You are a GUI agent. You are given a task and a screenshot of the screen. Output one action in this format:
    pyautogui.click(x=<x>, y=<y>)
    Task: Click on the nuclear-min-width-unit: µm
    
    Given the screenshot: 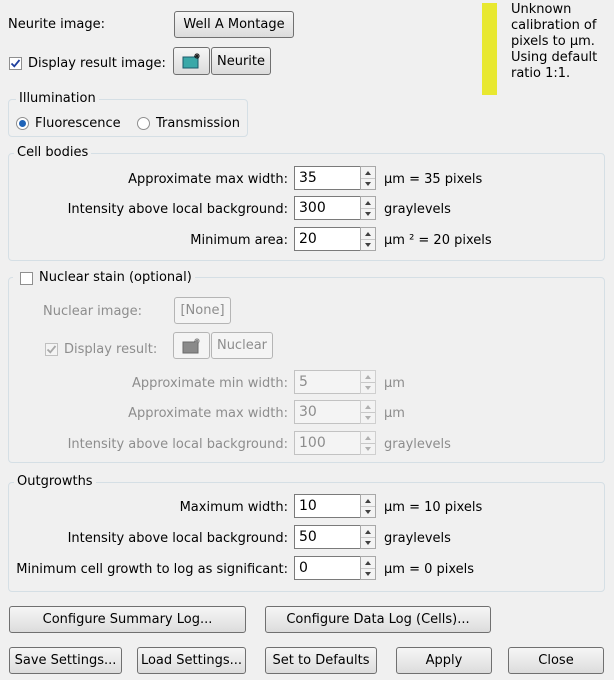 What is the action you would take?
    pyautogui.click(x=394, y=383)
    